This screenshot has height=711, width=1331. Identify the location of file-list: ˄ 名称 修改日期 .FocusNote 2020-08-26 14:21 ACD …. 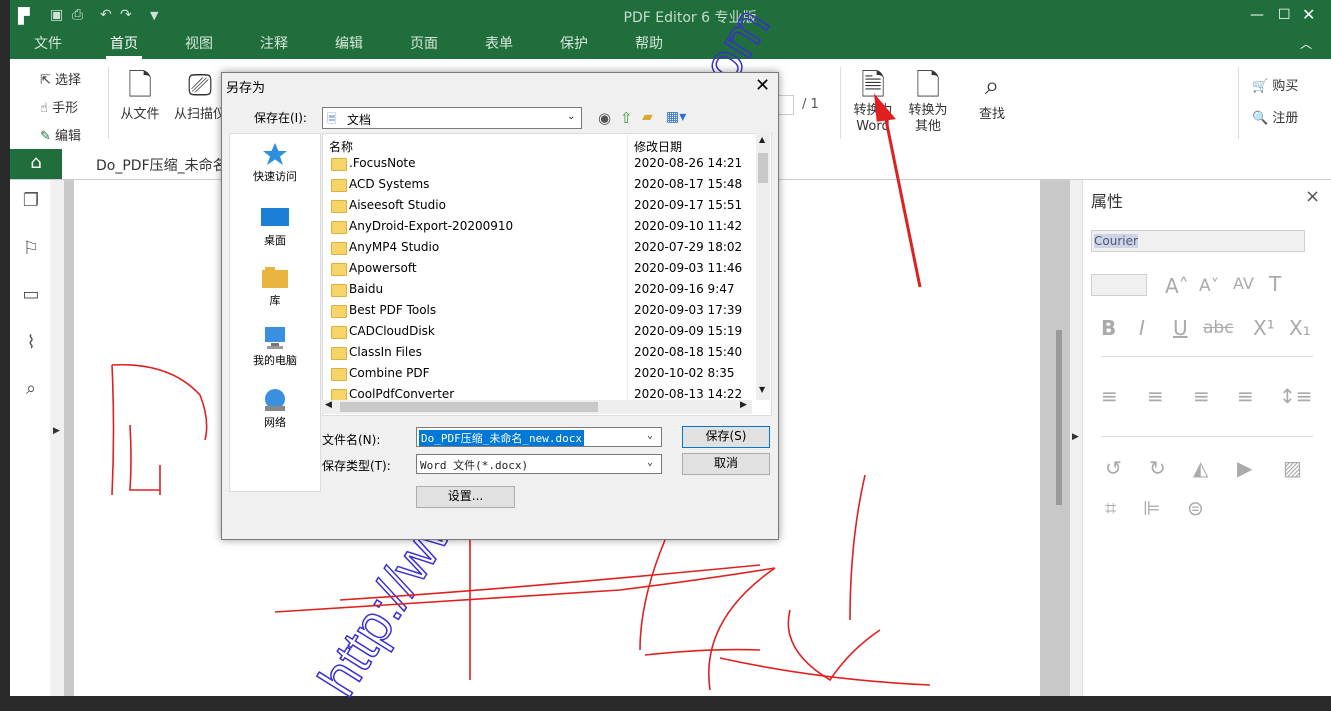
(547, 274).